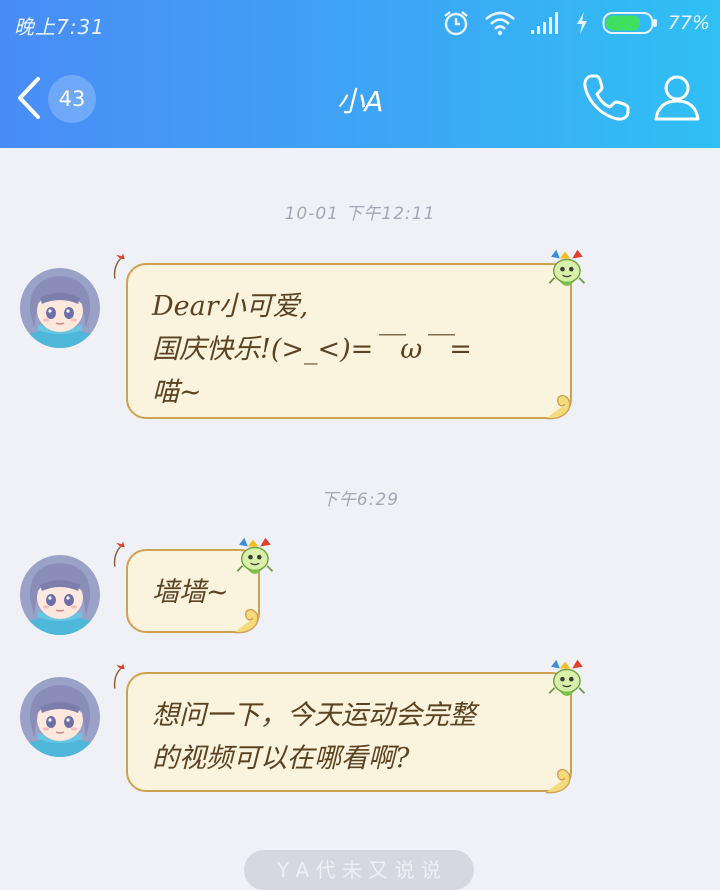 This screenshot has width=720, height=890. What do you see at coordinates (688, 23) in the screenshot?
I see `battery-percent: 77%` at bounding box center [688, 23].